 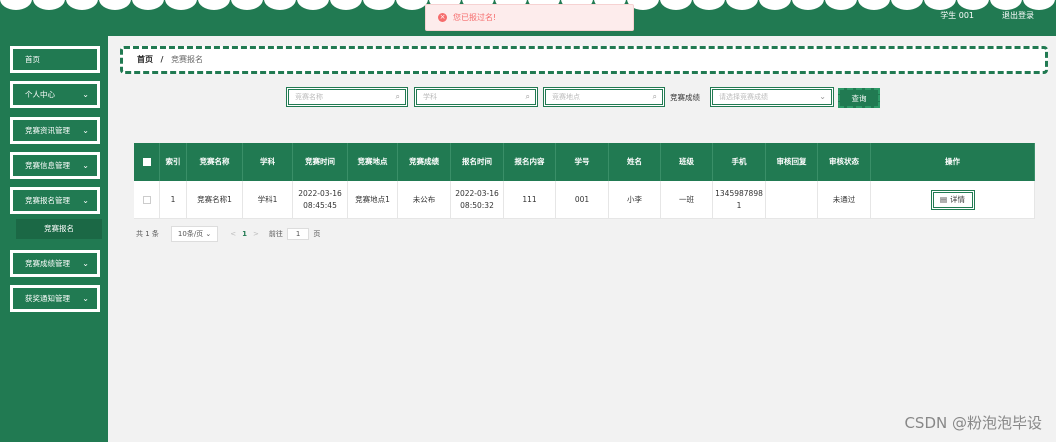 What do you see at coordinates (739, 162) in the screenshot?
I see `column-header: 手机` at bounding box center [739, 162].